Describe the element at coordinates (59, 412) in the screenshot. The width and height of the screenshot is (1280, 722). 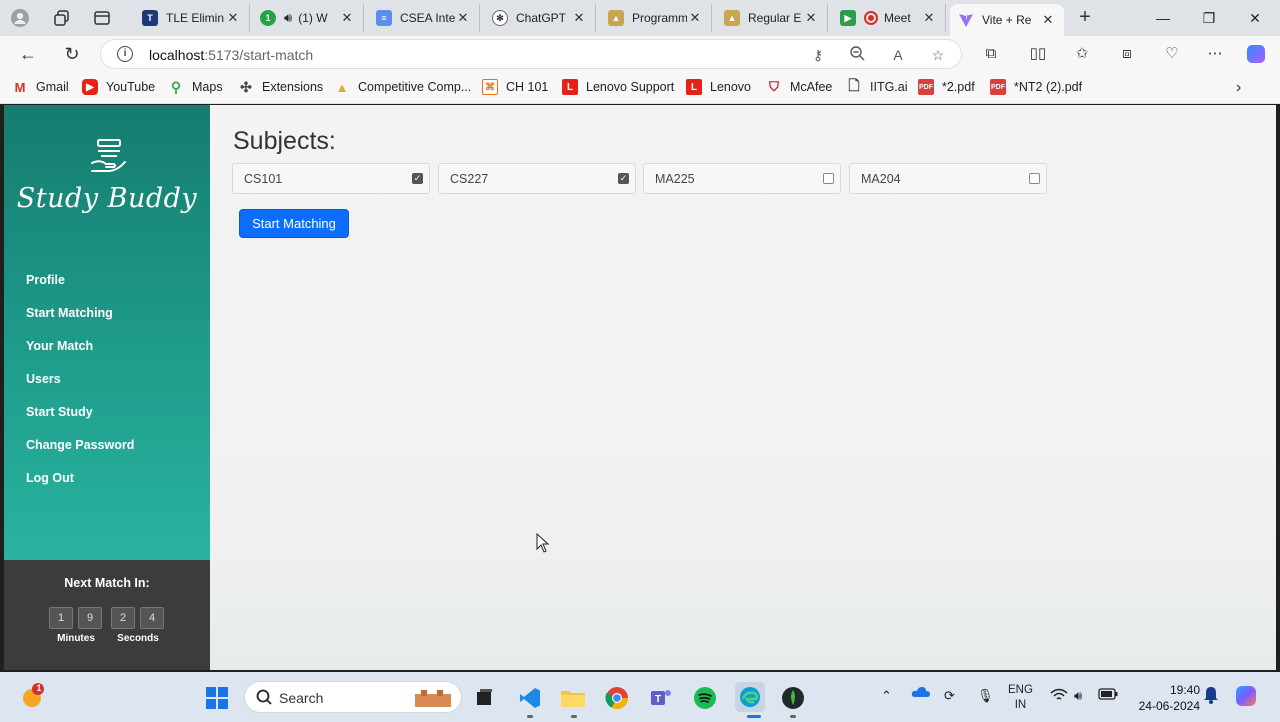
I see `sidebar-item-start-study: Start Study` at that location.